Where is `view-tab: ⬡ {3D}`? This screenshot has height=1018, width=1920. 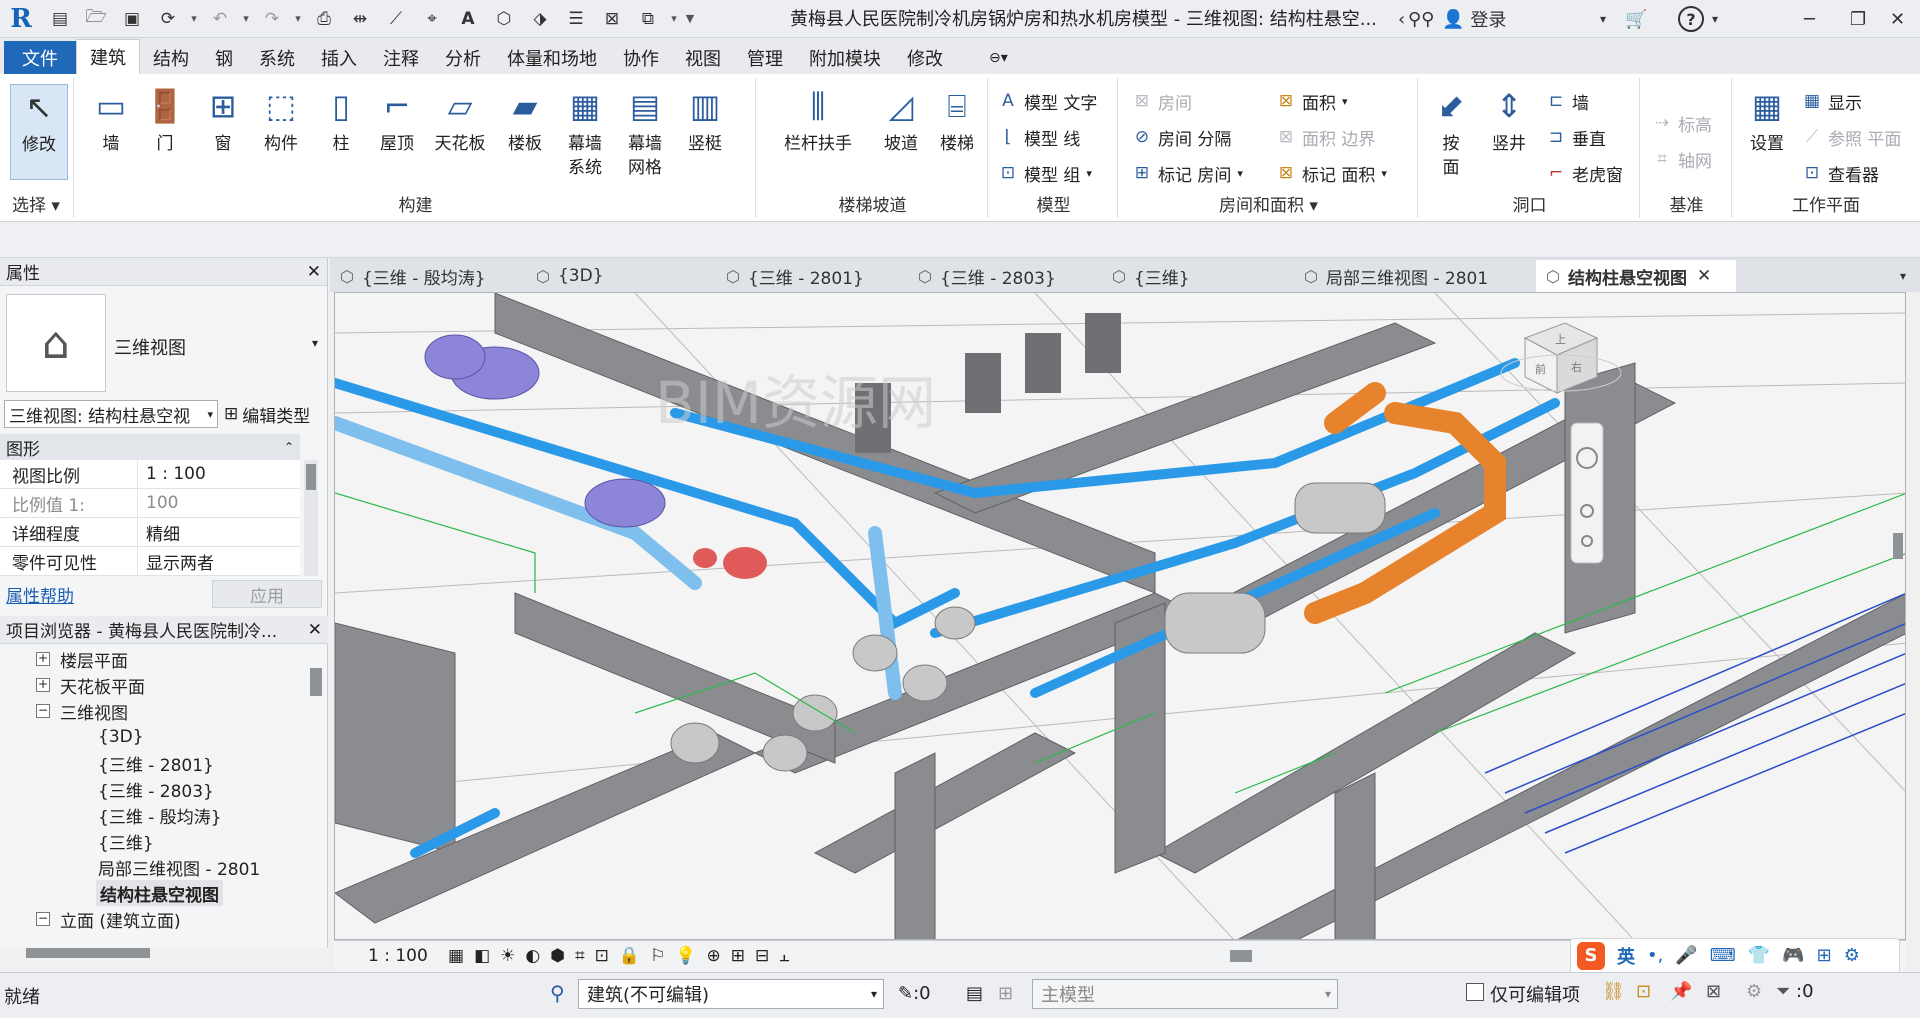 view-tab: ⬡ {3D} is located at coordinates (621, 276).